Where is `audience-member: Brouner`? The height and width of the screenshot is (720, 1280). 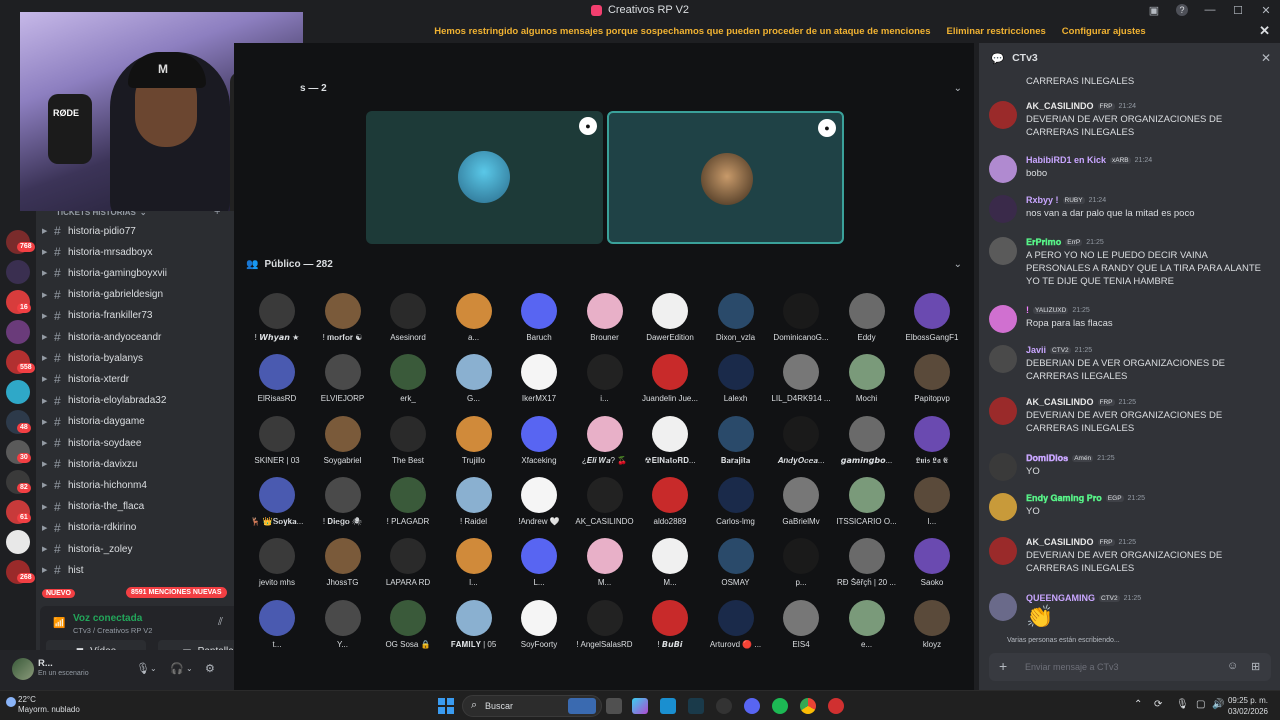 audience-member: Brouner is located at coordinates (605, 322).